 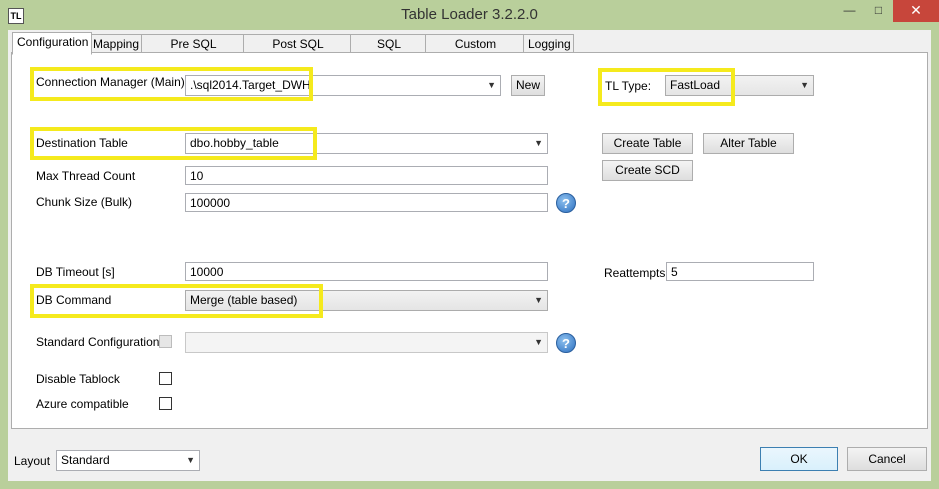 What do you see at coordinates (366, 271) in the screenshot?
I see `db-timeout-input: 10000` at bounding box center [366, 271].